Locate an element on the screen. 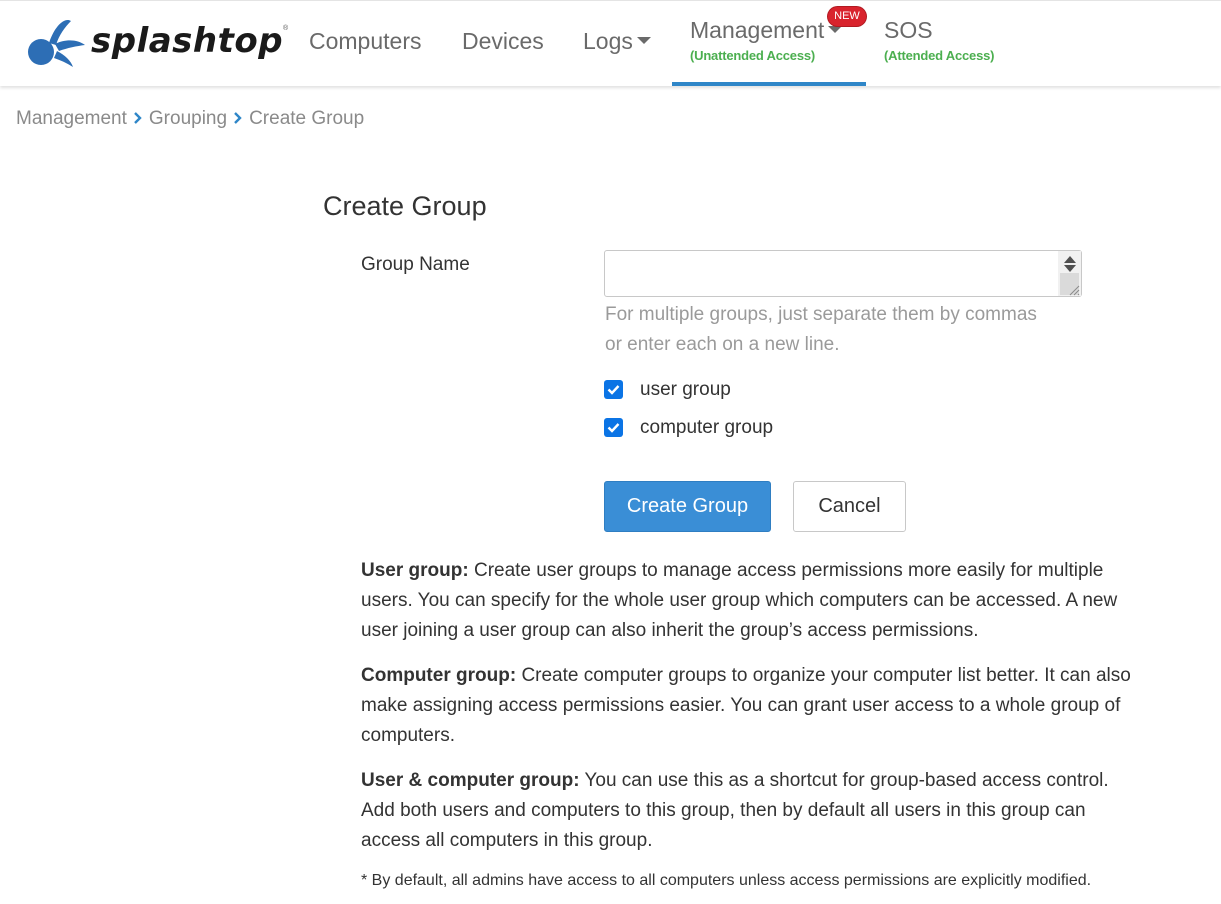  computer-group-checkbox is located at coordinates (613, 427).